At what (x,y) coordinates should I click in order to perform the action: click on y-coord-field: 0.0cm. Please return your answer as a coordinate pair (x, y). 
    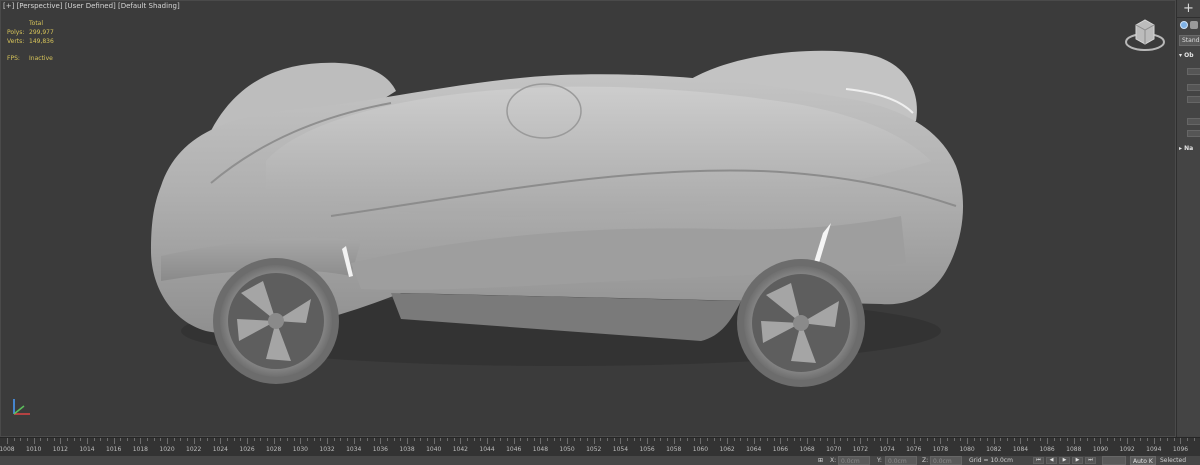
    Looking at the image, I should click on (901, 460).